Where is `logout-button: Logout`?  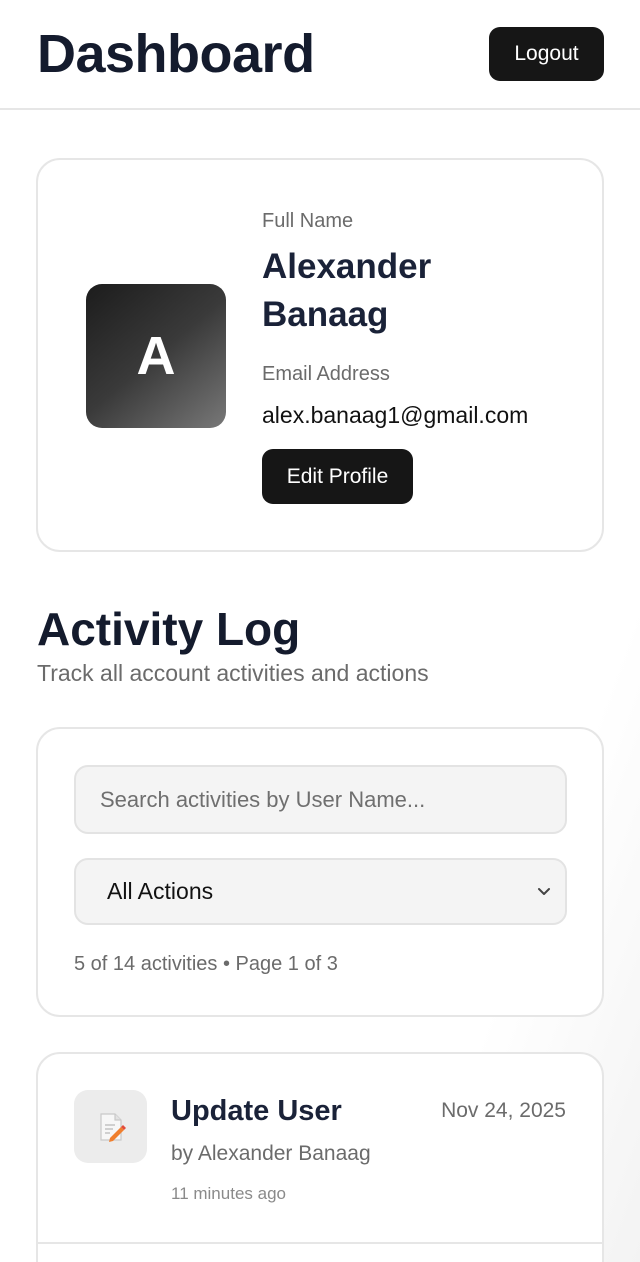
logout-button: Logout is located at coordinates (546, 54).